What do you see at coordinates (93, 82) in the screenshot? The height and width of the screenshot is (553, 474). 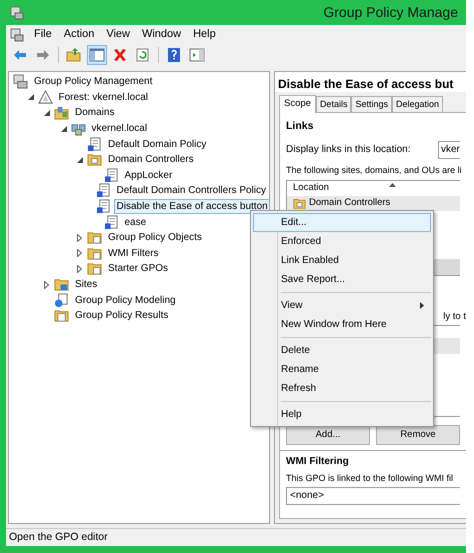 I see `tree-item: Group Policy Management` at bounding box center [93, 82].